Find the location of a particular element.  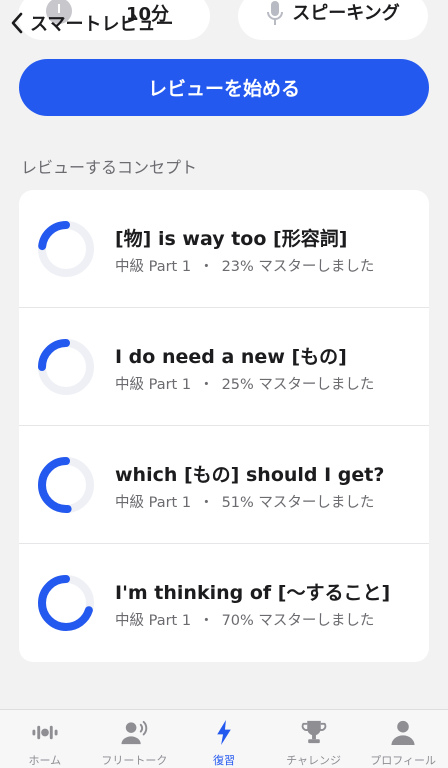

waveform-icon is located at coordinates (45, 732).